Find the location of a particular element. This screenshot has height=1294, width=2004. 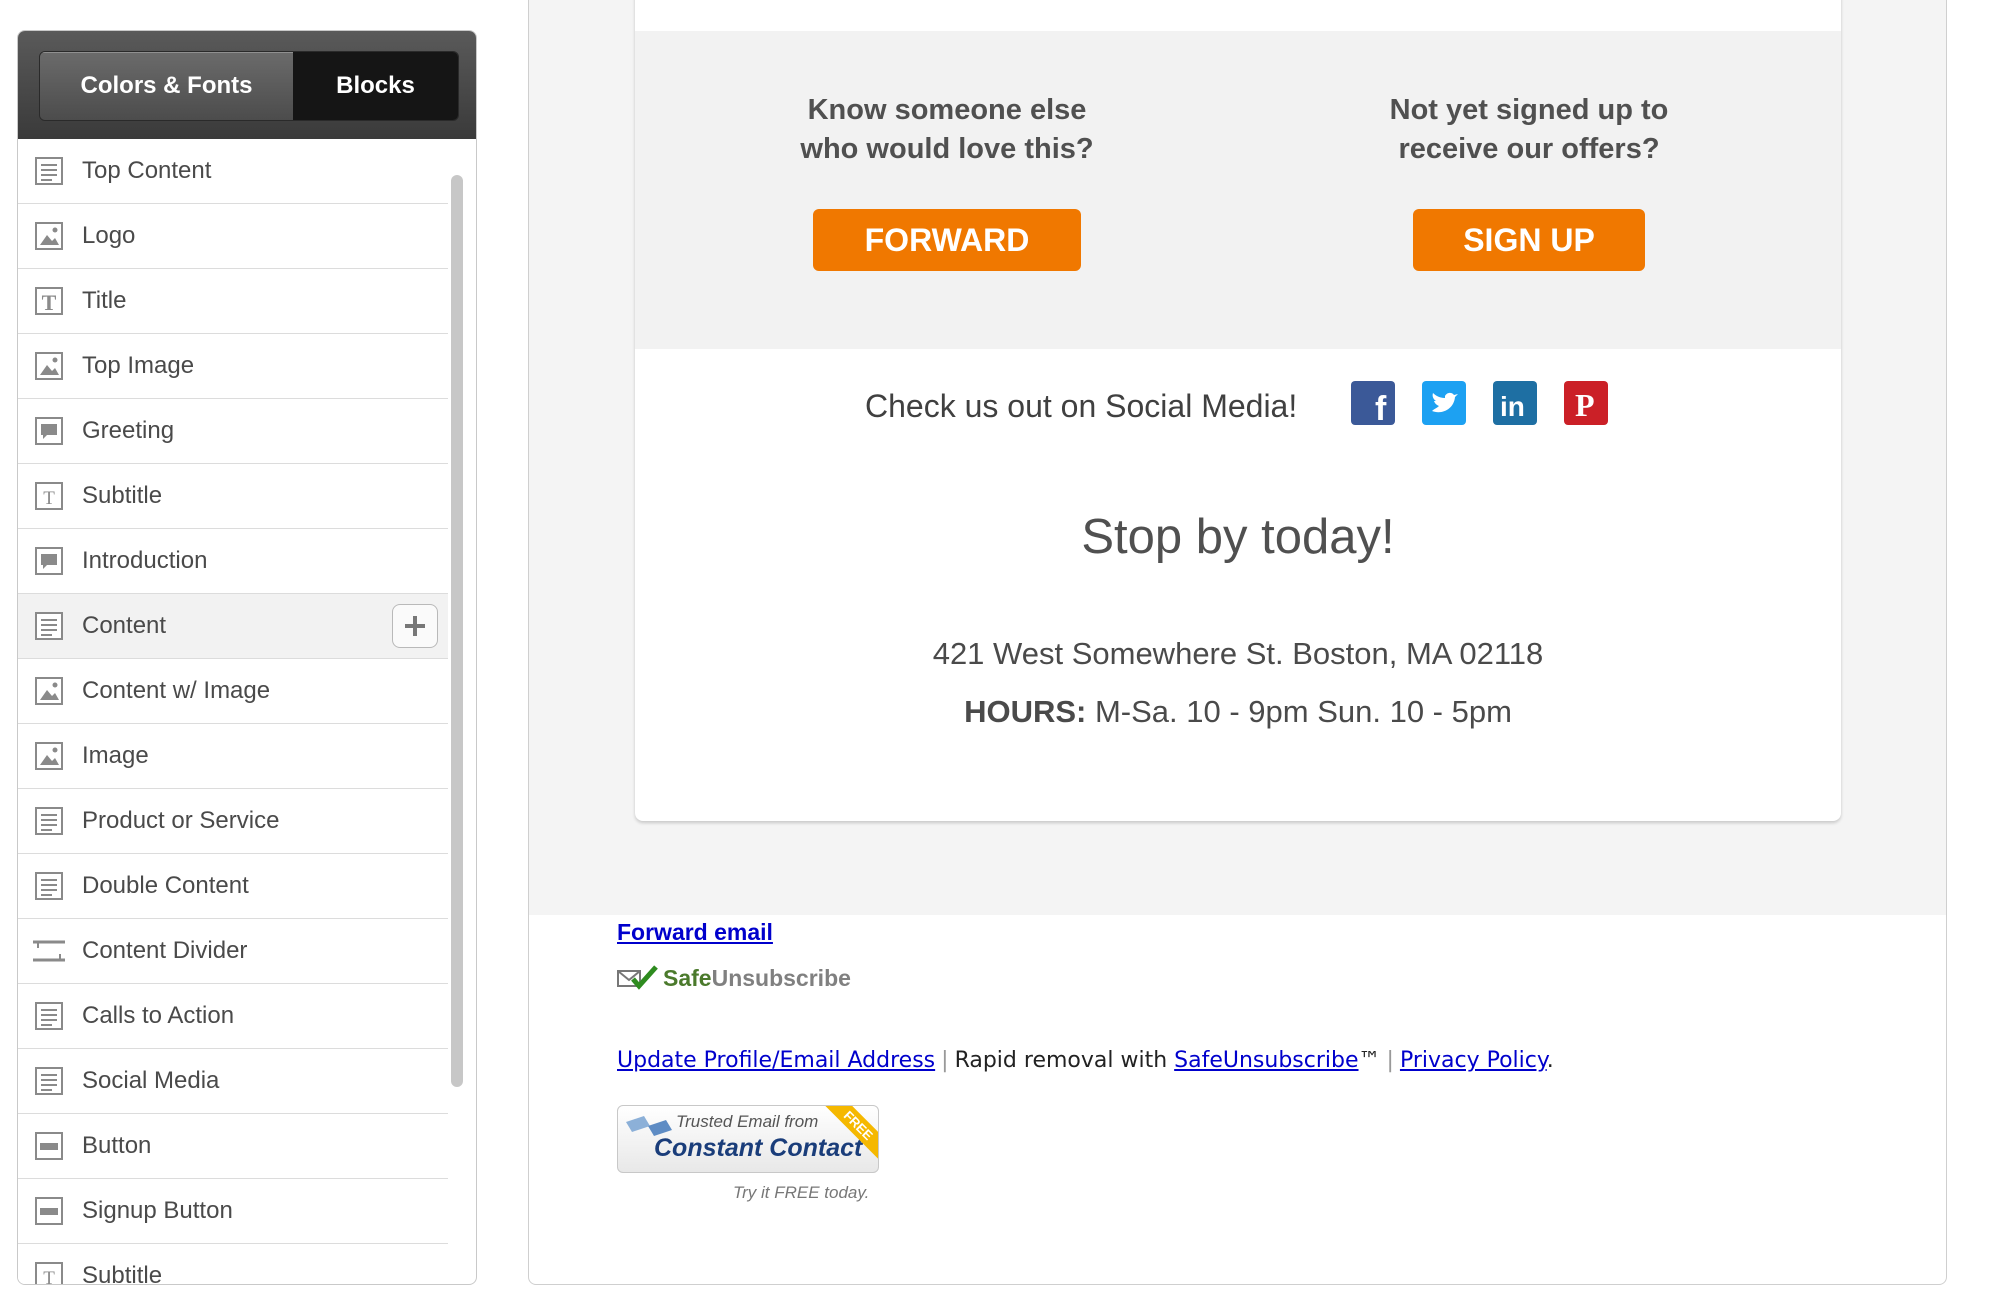

signup-question: Not yet signed up to receive our offers? is located at coordinates (1529, 129).